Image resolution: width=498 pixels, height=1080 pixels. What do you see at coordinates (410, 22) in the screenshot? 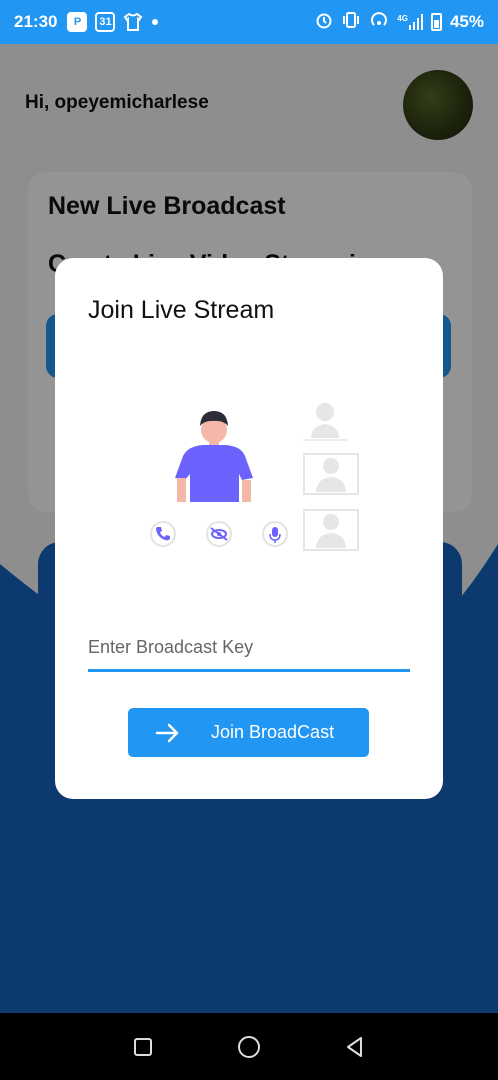
I see `signal-icon: 4G` at bounding box center [410, 22].